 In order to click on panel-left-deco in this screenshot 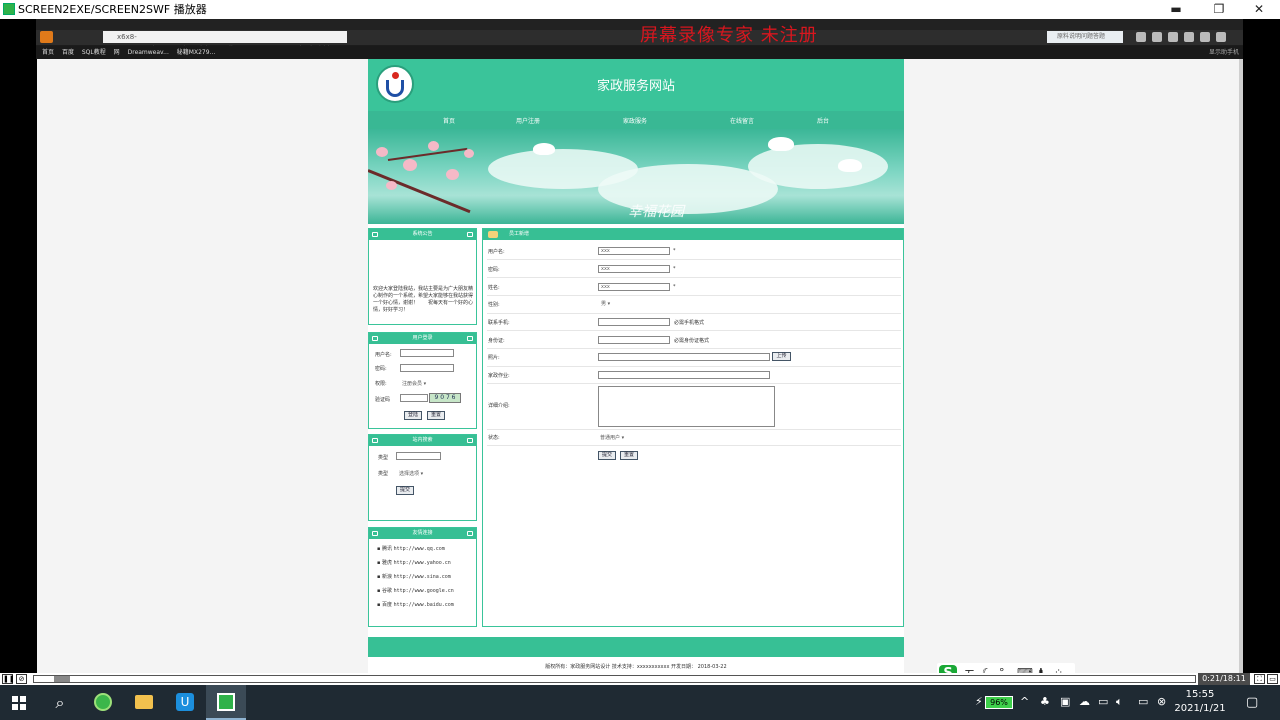, I will do `click(375, 234)`.